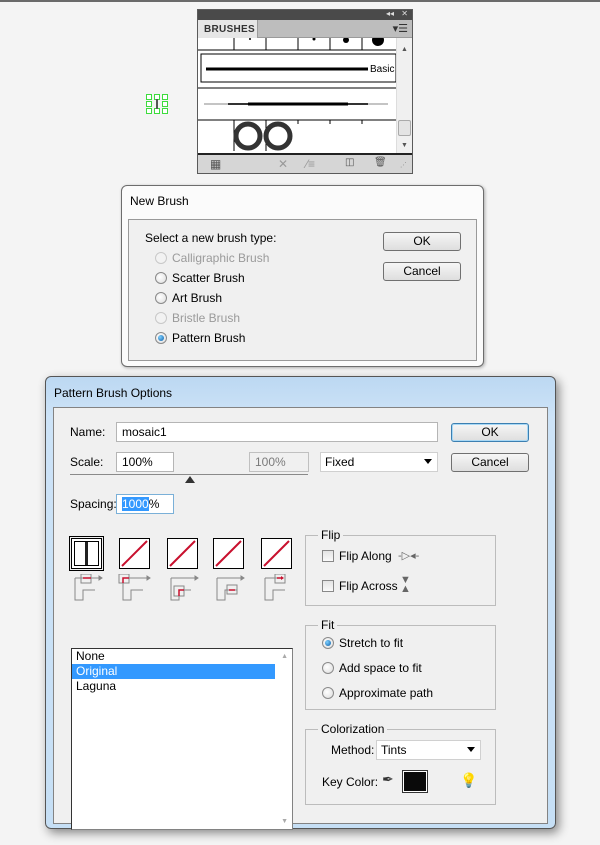 This screenshot has height=845, width=600. Describe the element at coordinates (190, 479) in the screenshot. I see `scale-slider-thumb` at that location.